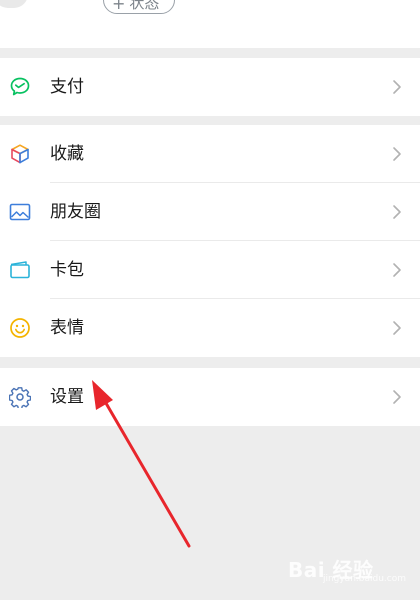 This screenshot has height=600, width=420. I want to click on settings-section: 设置, so click(210, 397).